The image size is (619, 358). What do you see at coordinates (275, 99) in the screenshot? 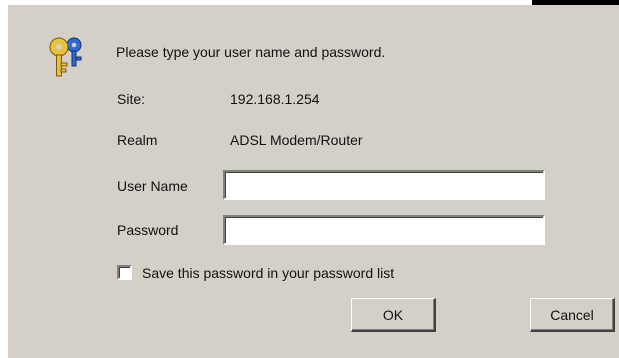
I see `site-value: 192.168.1.254` at bounding box center [275, 99].